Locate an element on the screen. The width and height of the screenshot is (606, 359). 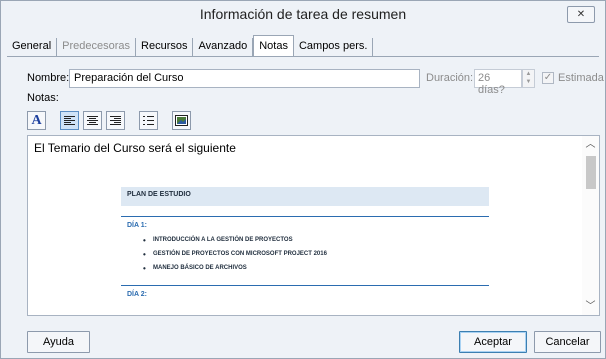
tab-custom-fields: Campos pers. is located at coordinates (334, 47).